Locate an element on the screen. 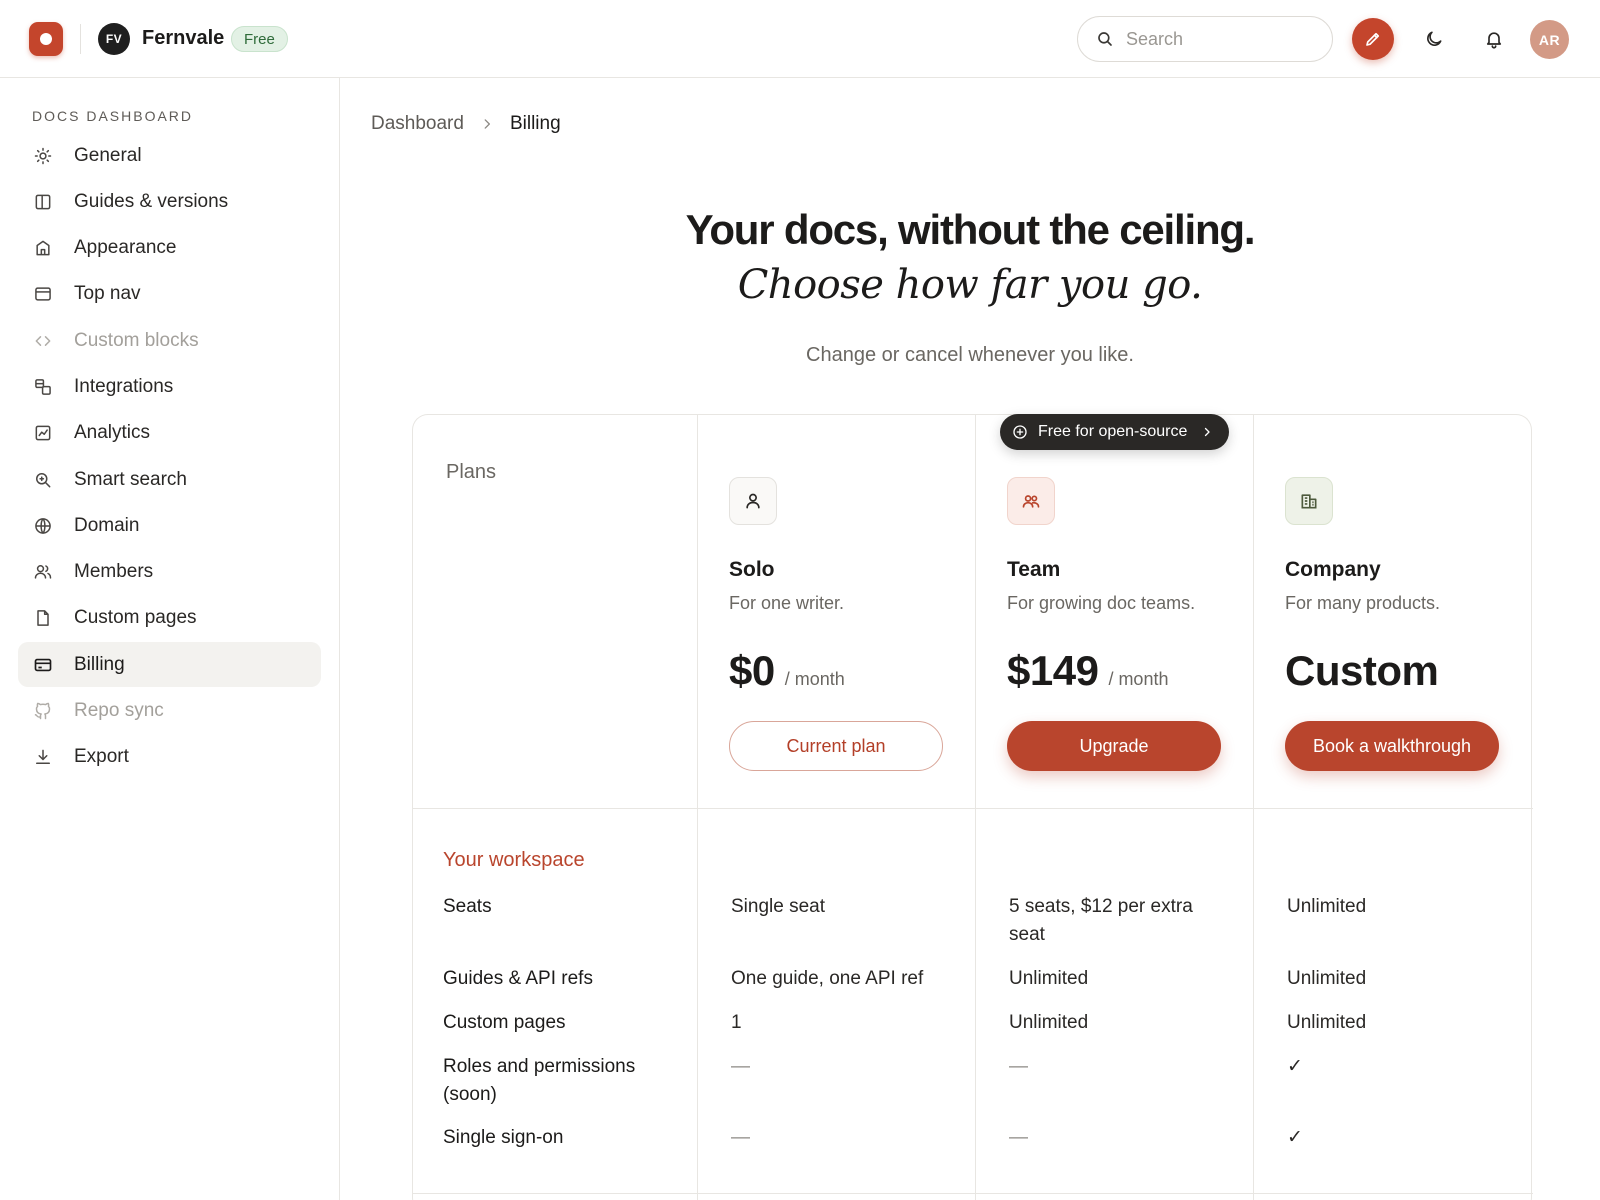 The height and width of the screenshot is (1200, 1600). feature-value-company: ✓ is located at coordinates (1295, 1066).